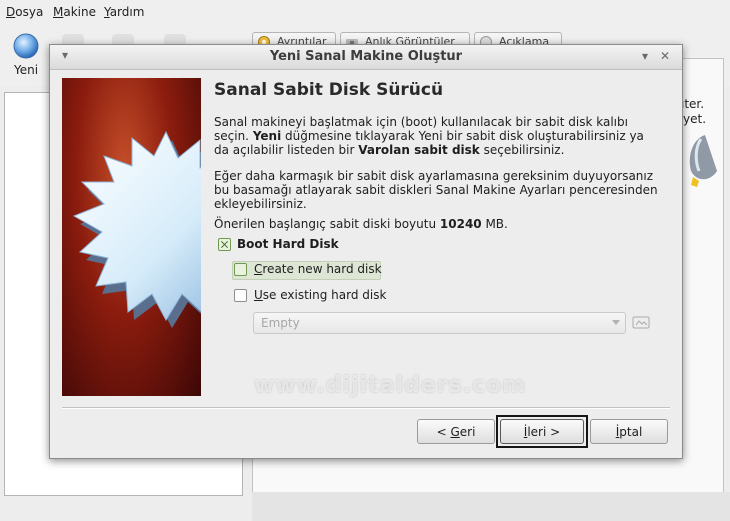 The height and width of the screenshot is (521, 730). What do you see at coordinates (288, 244) in the screenshot?
I see `boot-hard-disk-label: Boot Hard Disk` at bounding box center [288, 244].